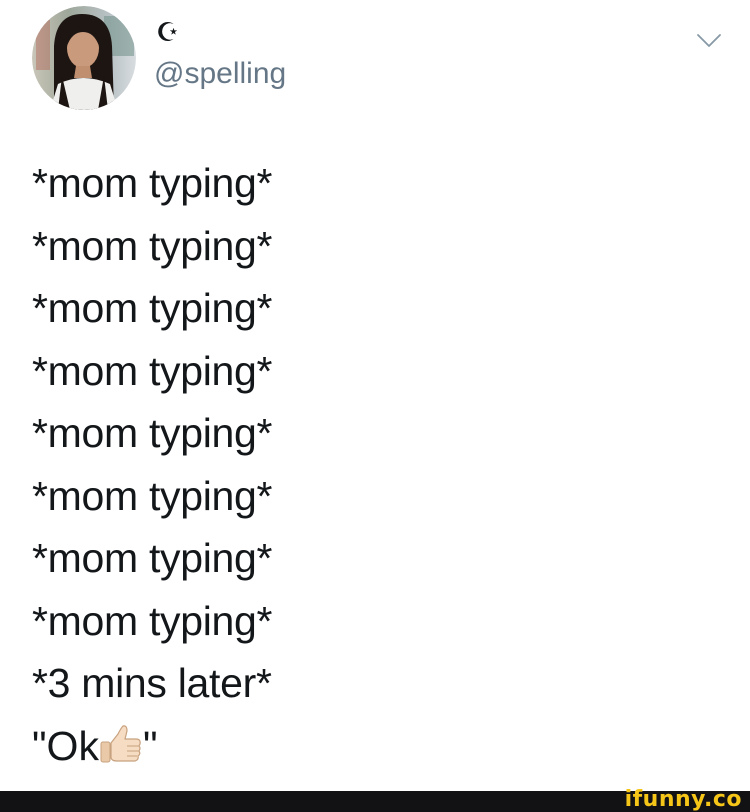 This screenshot has width=750, height=812. What do you see at coordinates (121, 744) in the screenshot?
I see `thumbs-up-icon` at bounding box center [121, 744].